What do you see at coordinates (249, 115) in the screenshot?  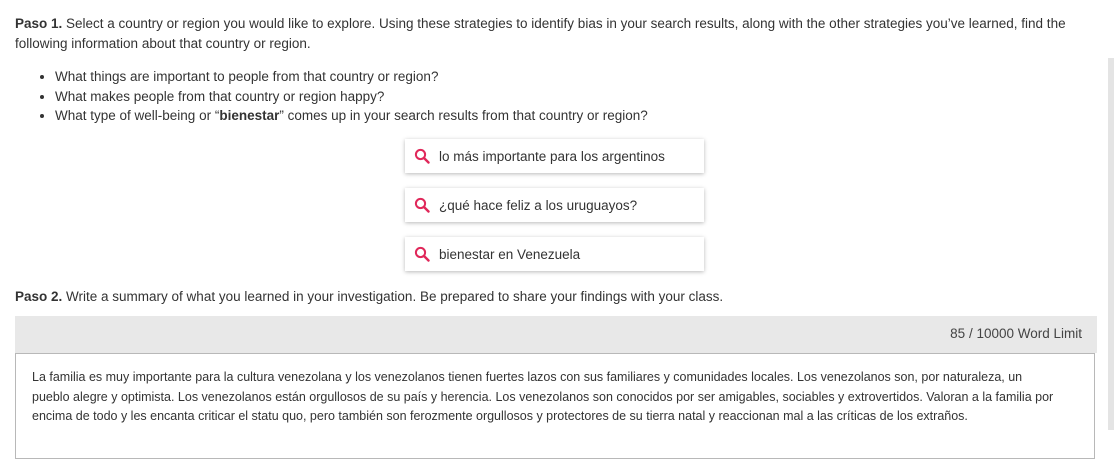 I see `question-3-bold: bienestar` at bounding box center [249, 115].